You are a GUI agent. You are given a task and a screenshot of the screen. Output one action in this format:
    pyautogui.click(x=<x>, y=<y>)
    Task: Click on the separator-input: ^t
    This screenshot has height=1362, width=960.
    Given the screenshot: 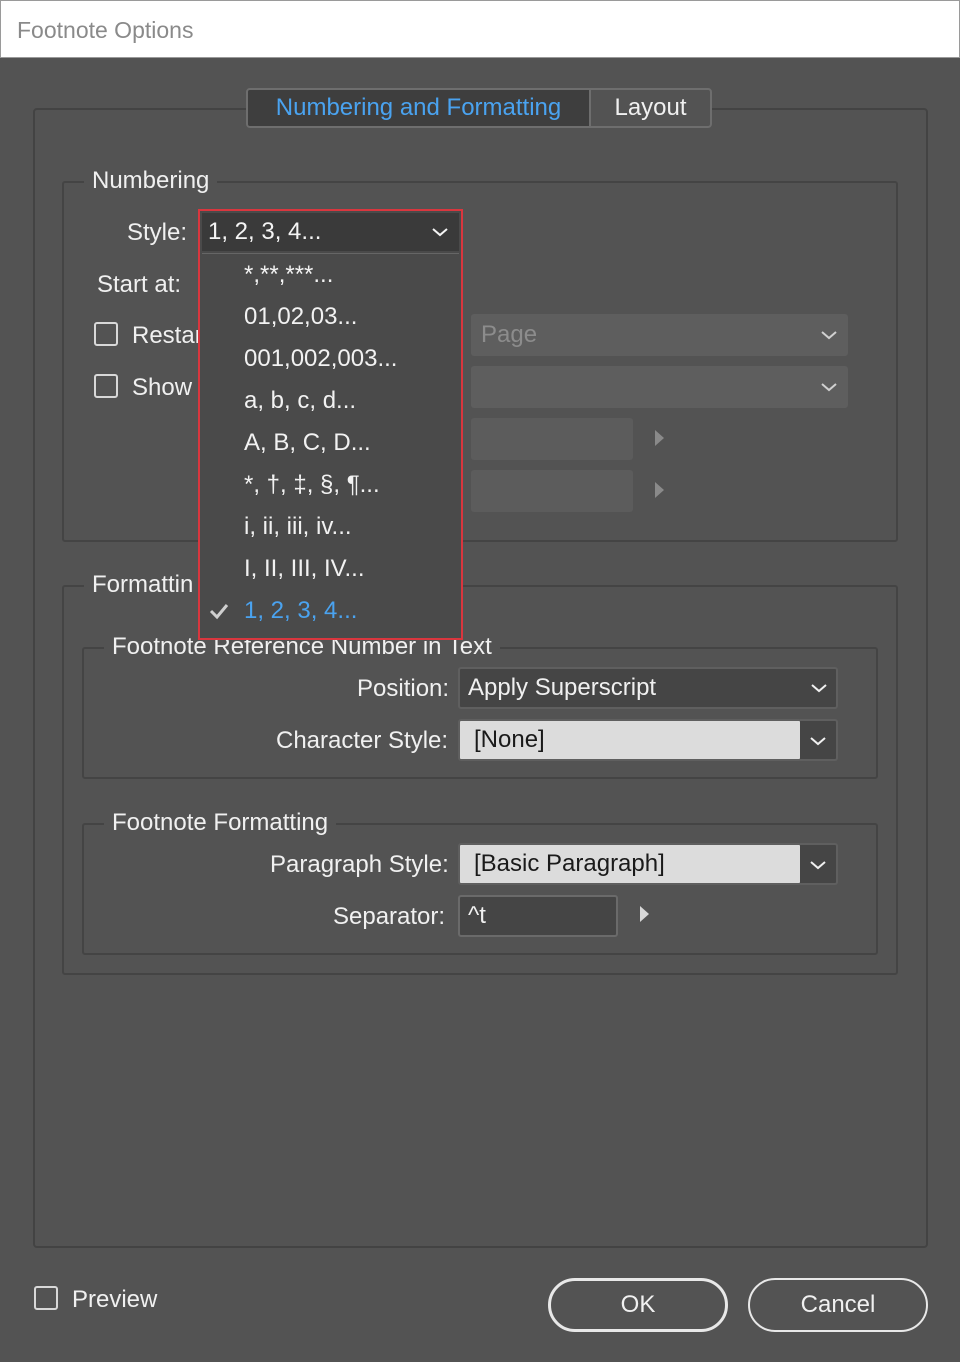 What is the action you would take?
    pyautogui.click(x=538, y=916)
    